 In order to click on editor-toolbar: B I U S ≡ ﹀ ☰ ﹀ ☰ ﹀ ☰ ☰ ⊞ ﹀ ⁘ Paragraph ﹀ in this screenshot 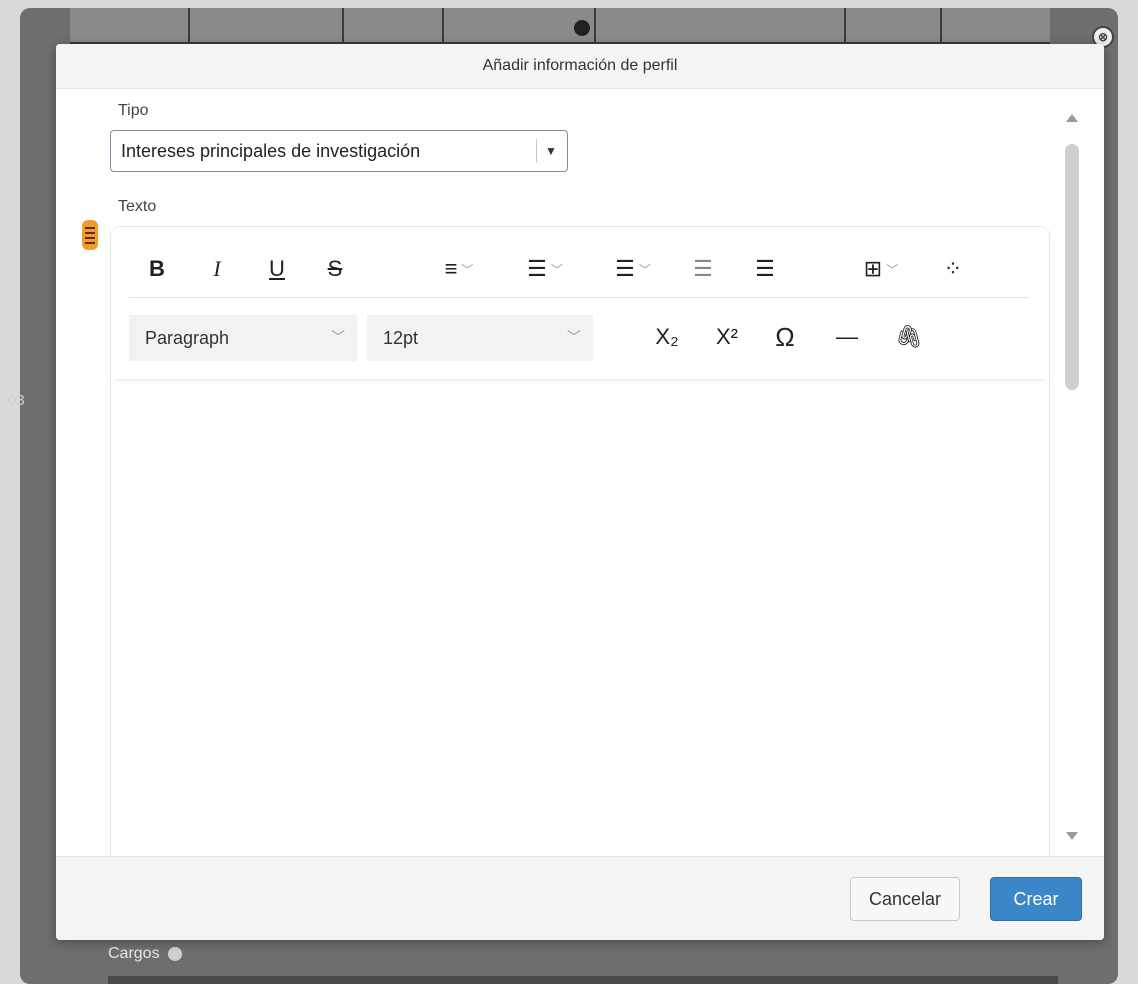, I will do `click(580, 303)`.